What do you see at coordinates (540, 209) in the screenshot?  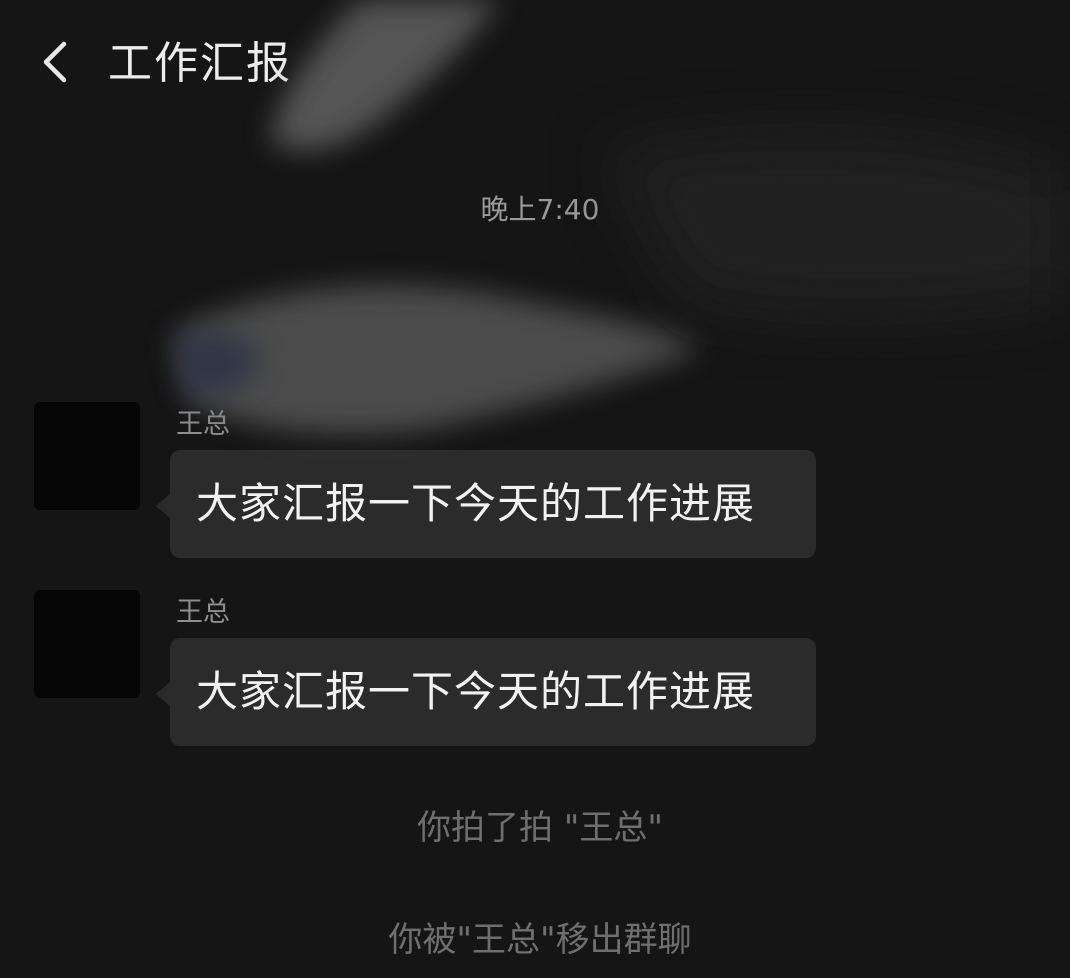 I see `message-timestamp: 晚上7:40` at bounding box center [540, 209].